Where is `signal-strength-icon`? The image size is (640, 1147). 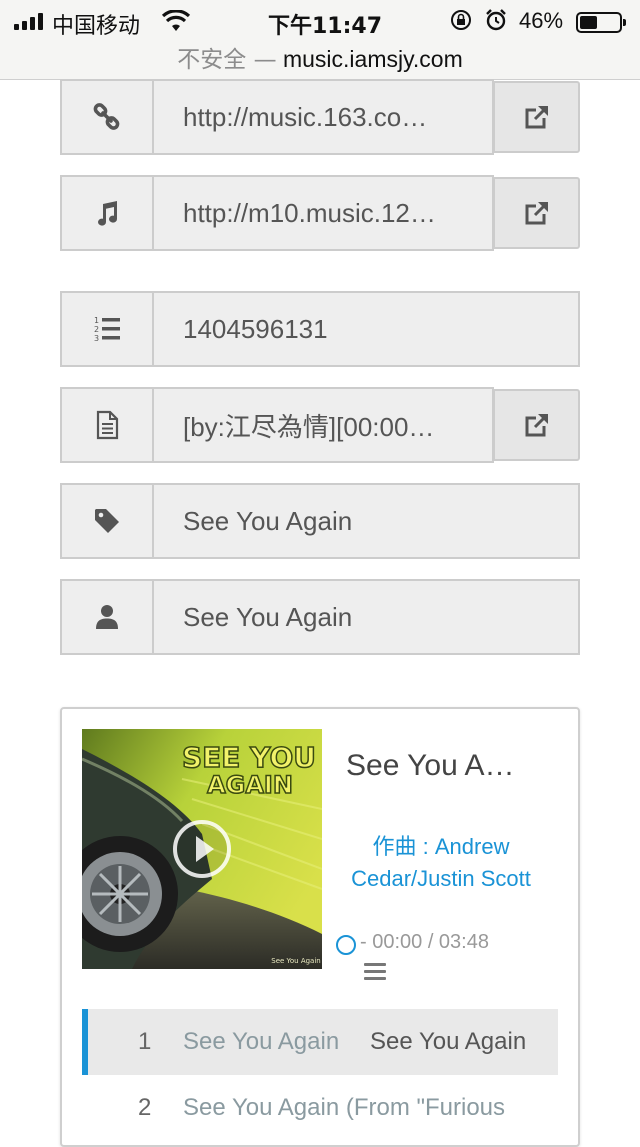
signal-strength-icon is located at coordinates (28, 21).